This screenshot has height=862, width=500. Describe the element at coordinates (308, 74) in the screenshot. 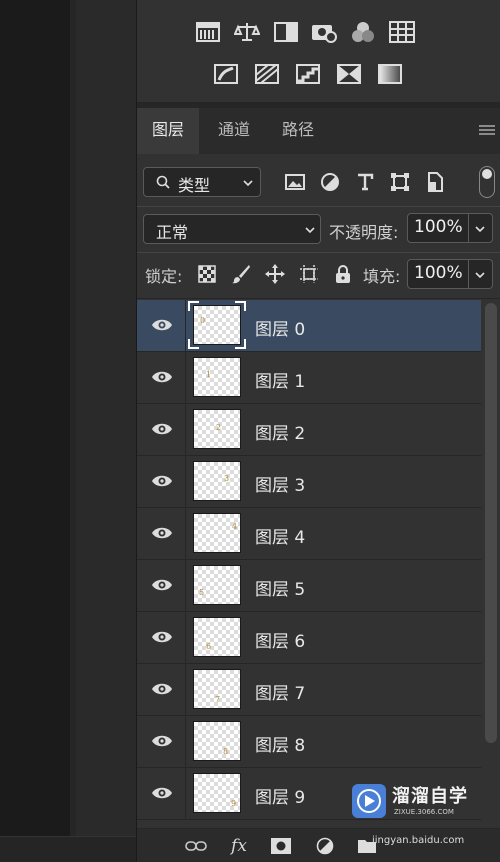

I see `threshold-icon` at that location.